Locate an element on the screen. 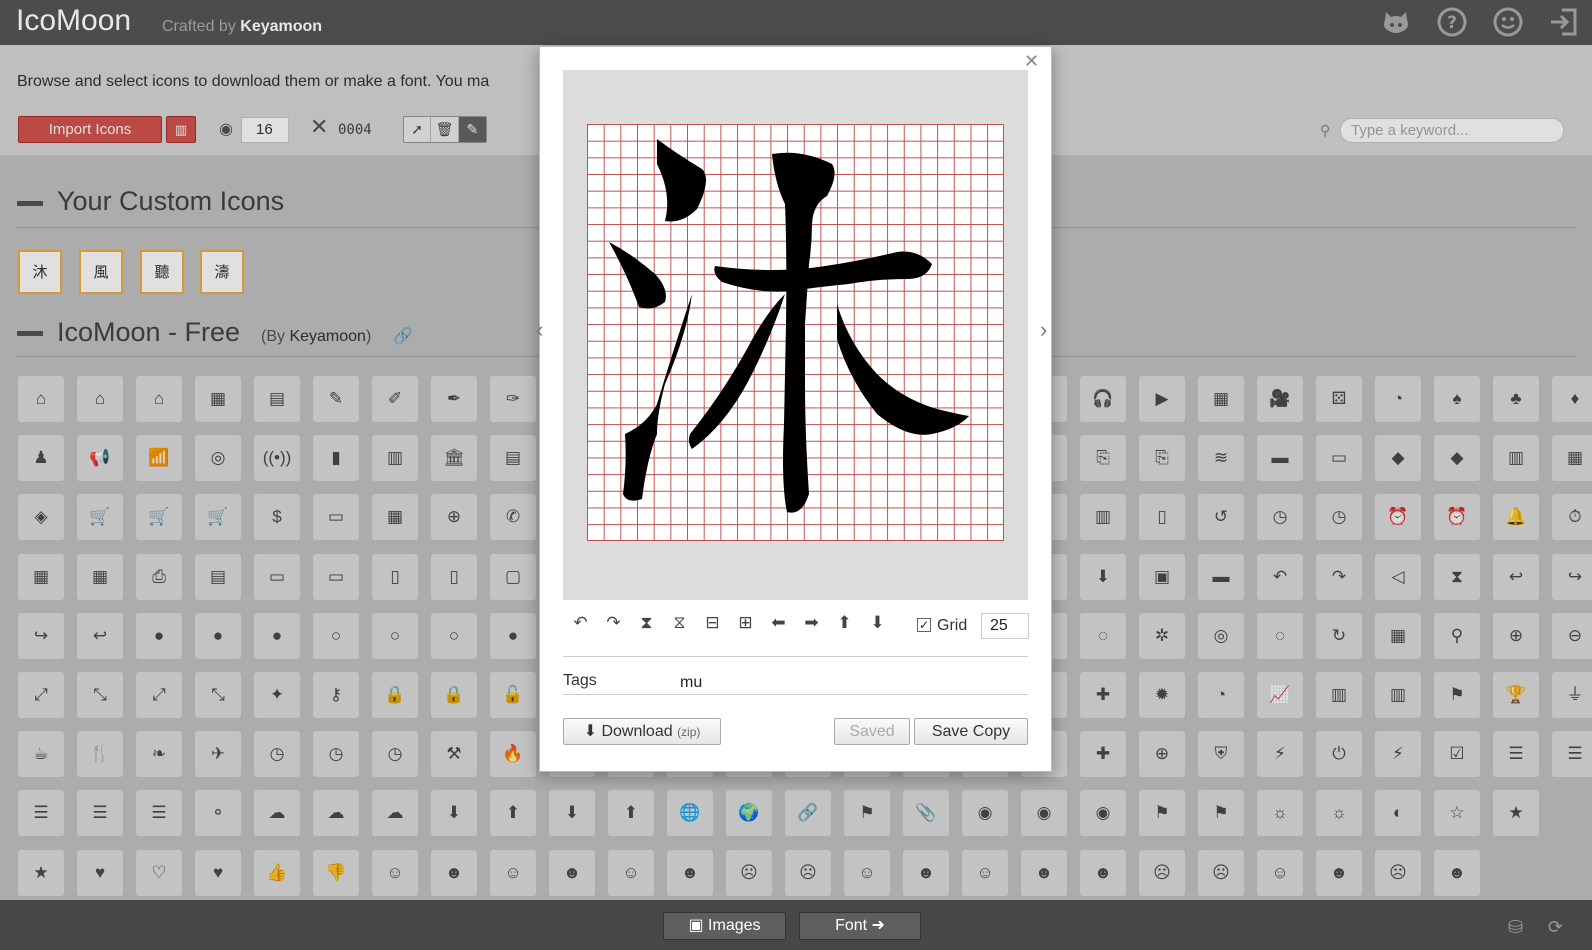  prev-icon-arrow: ‹ is located at coordinates (539, 330).